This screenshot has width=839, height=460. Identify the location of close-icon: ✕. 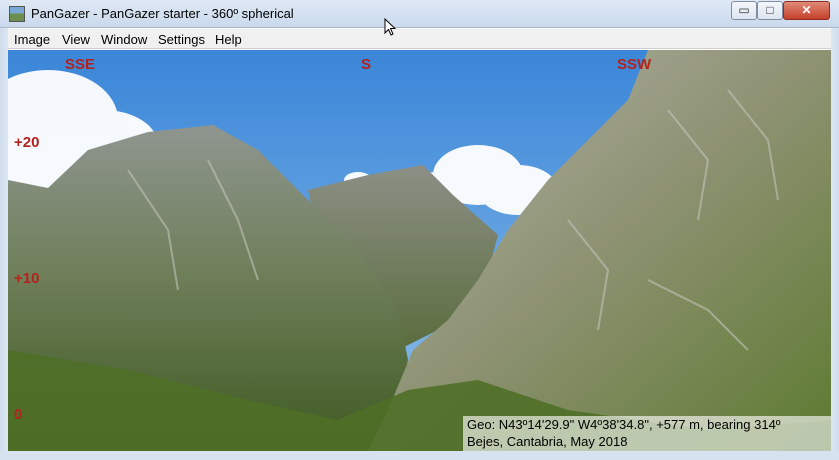
(806, 10).